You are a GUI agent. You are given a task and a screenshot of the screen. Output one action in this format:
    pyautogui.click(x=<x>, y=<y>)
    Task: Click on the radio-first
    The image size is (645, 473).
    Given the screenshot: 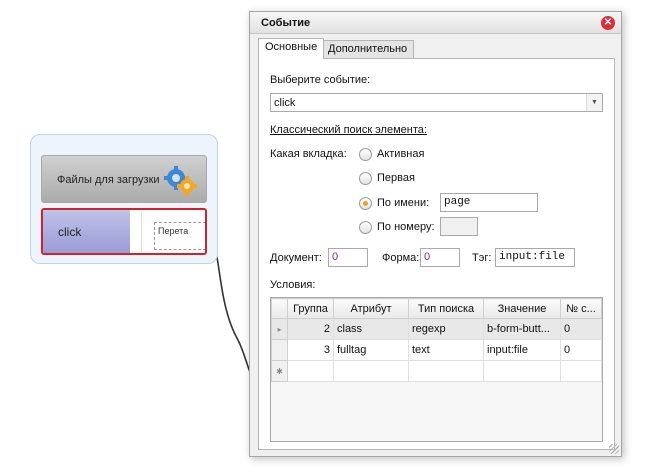 What is the action you would take?
    pyautogui.click(x=365, y=178)
    